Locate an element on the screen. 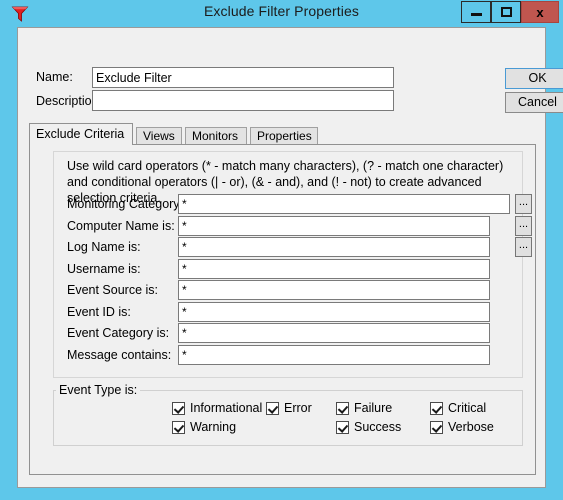  criteria-label-0: Monitoring Category is: is located at coordinates (131, 204).